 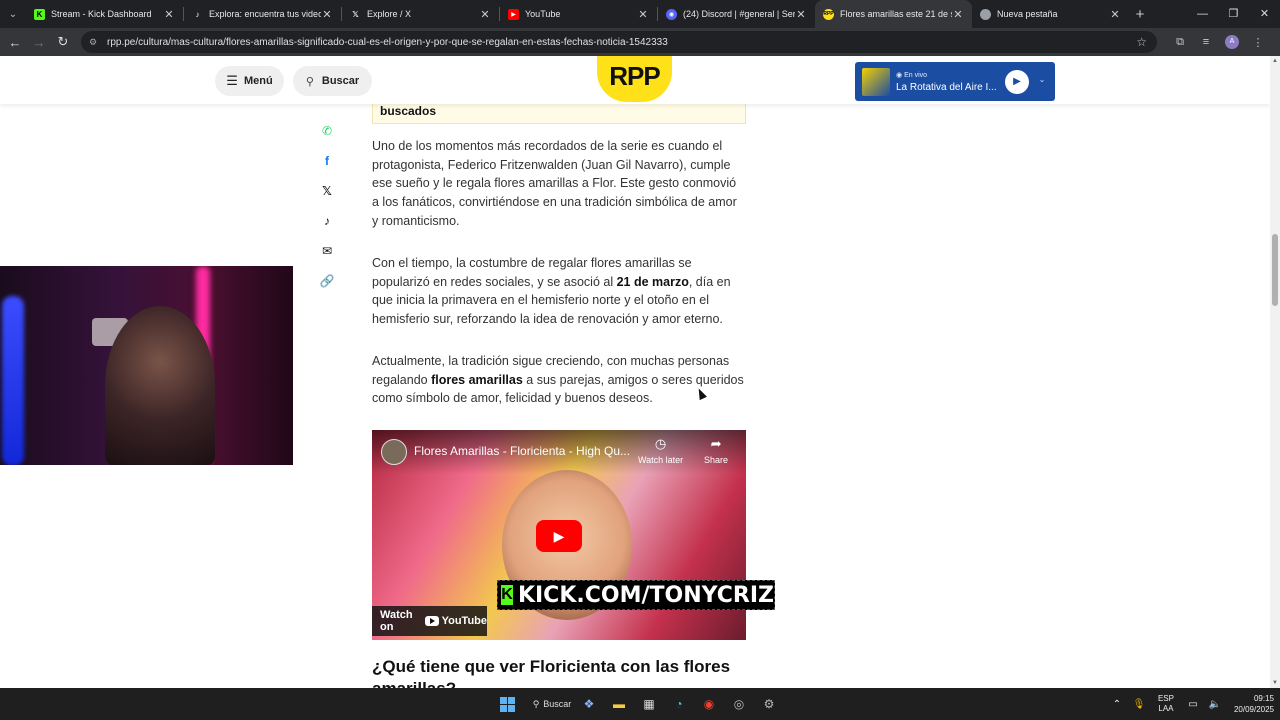 I want to click on maximize-icon: ❐, so click(x=1233, y=14).